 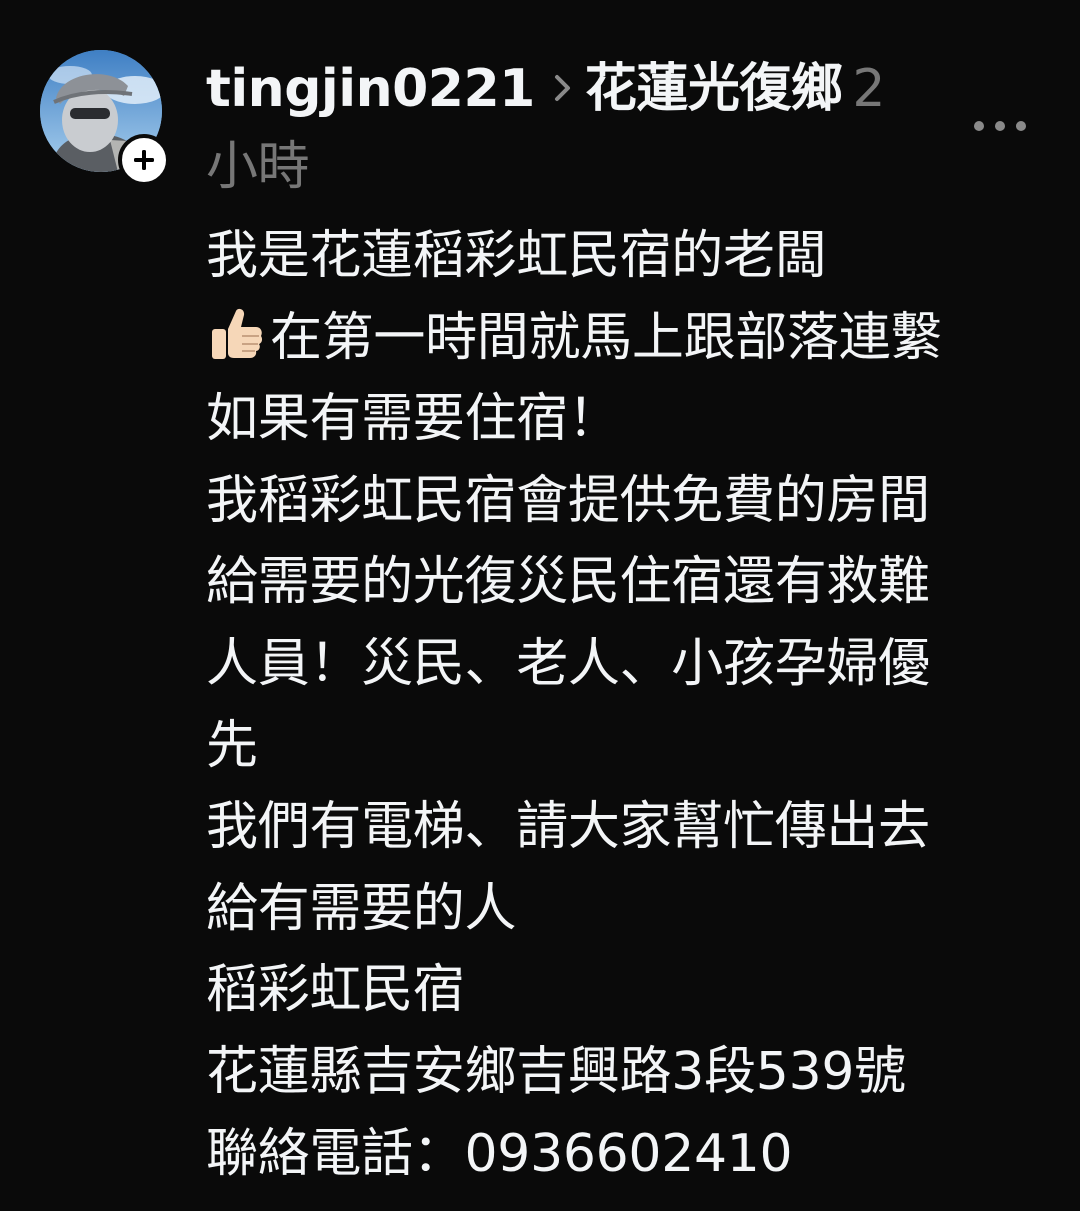 I want to click on post-text-line: 花蓮縣吉安鄉吉興路3段539號, so click(x=556, y=1071).